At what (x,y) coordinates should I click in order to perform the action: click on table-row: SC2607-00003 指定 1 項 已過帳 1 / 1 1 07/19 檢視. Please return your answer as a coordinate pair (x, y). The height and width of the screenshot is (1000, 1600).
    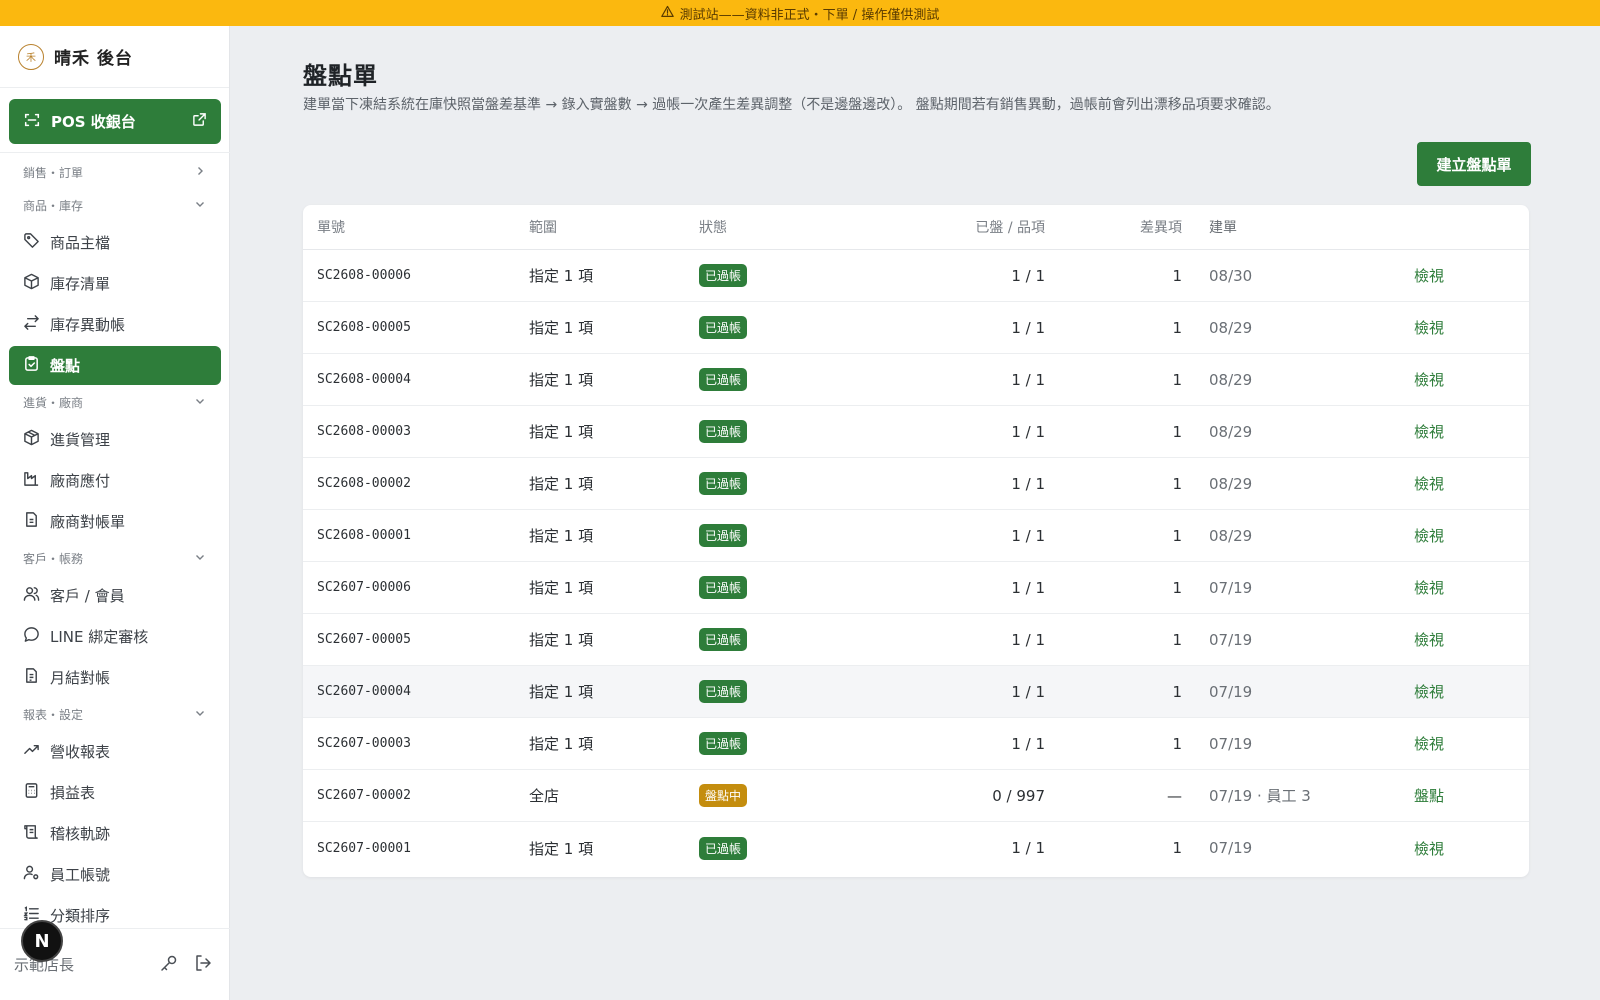
    Looking at the image, I should click on (916, 744).